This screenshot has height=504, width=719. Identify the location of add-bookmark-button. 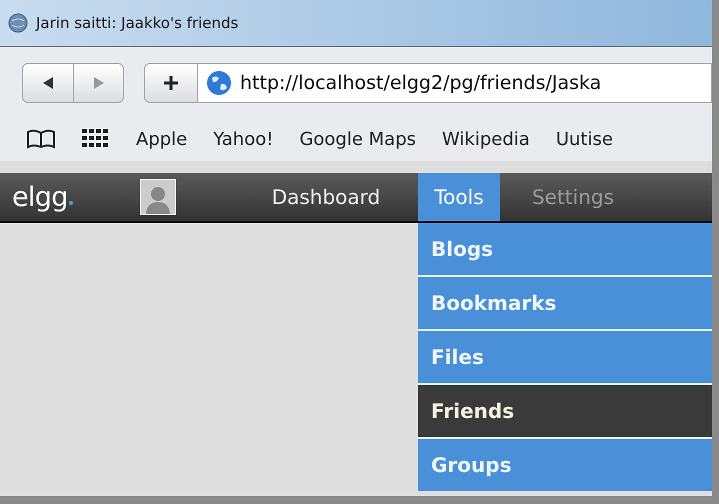
(171, 83).